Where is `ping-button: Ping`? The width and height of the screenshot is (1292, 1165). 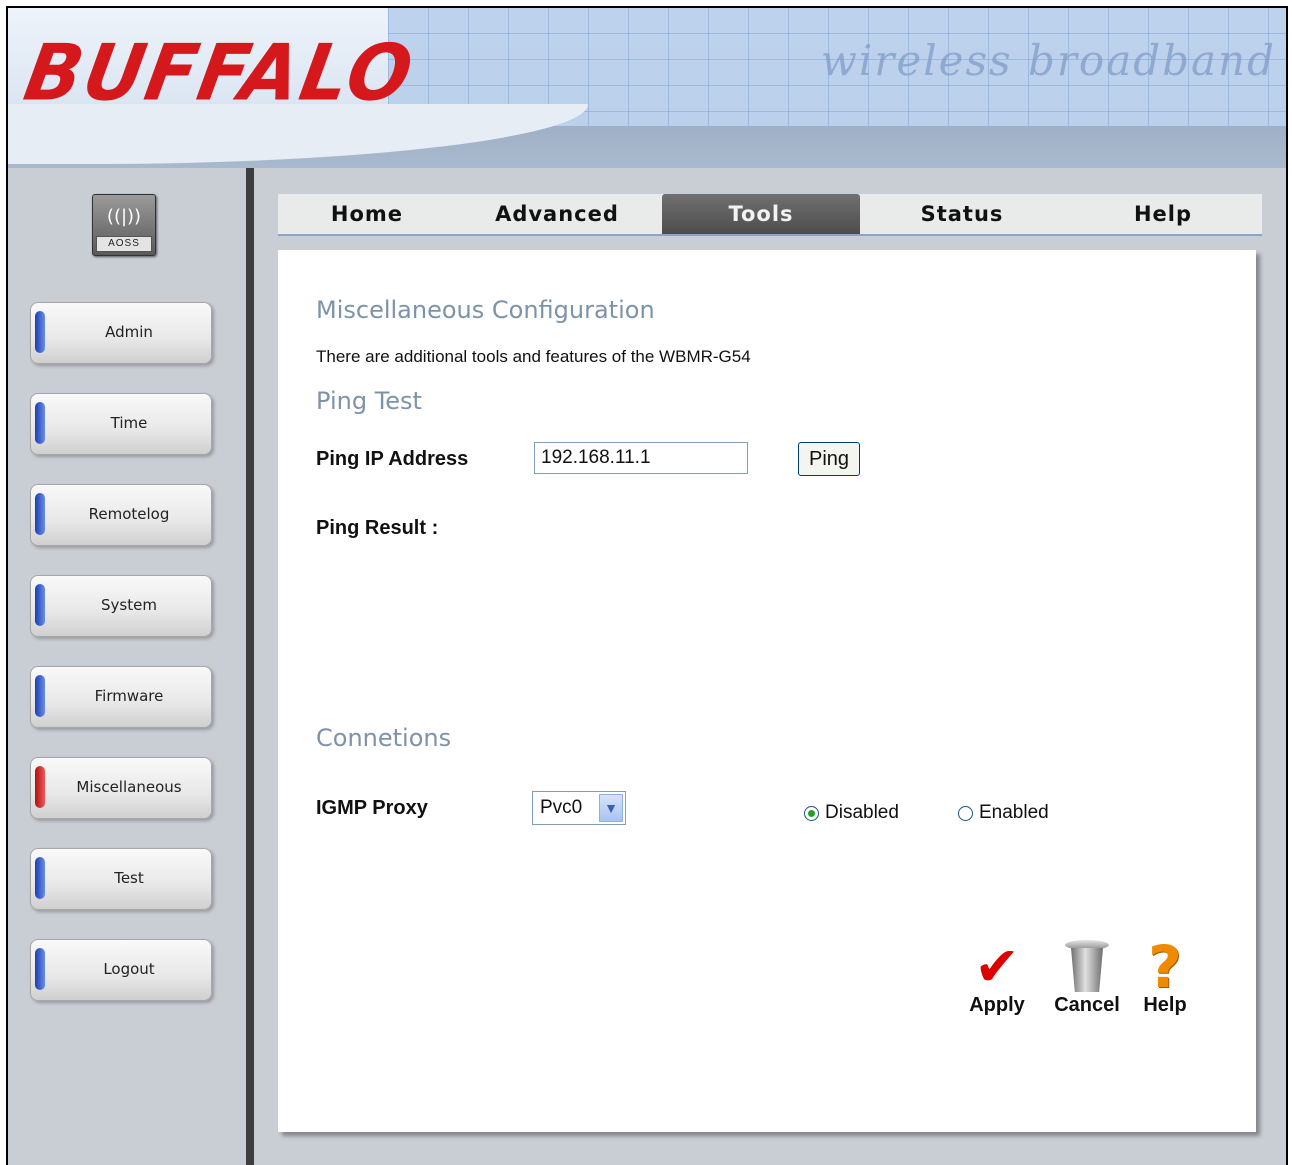 ping-button: Ping is located at coordinates (829, 459).